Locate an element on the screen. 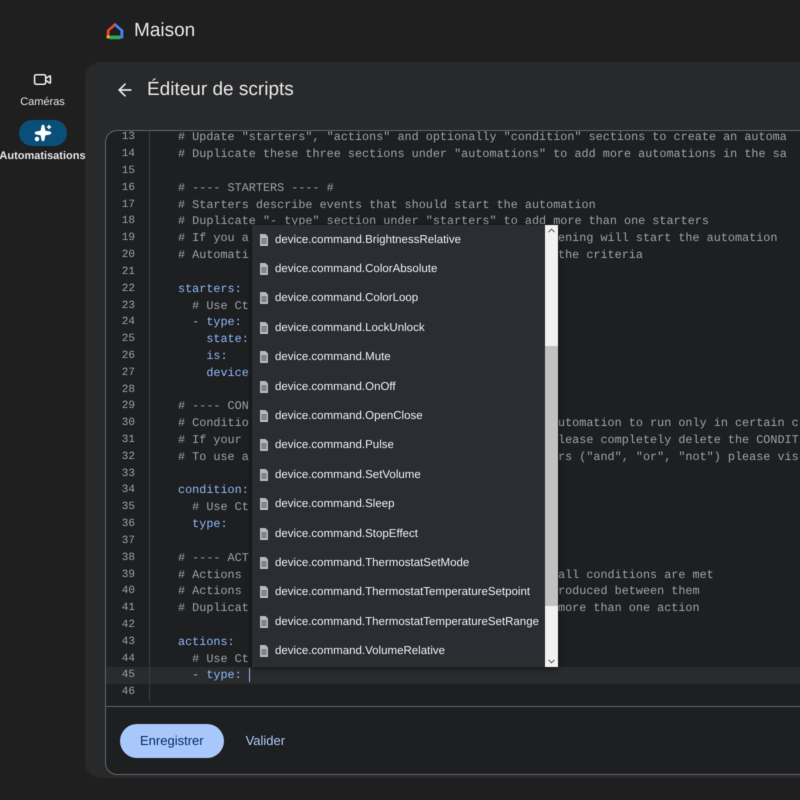  suggestion-item: device.command.ThermostatTemperatureSetpoint is located at coordinates (398, 593).